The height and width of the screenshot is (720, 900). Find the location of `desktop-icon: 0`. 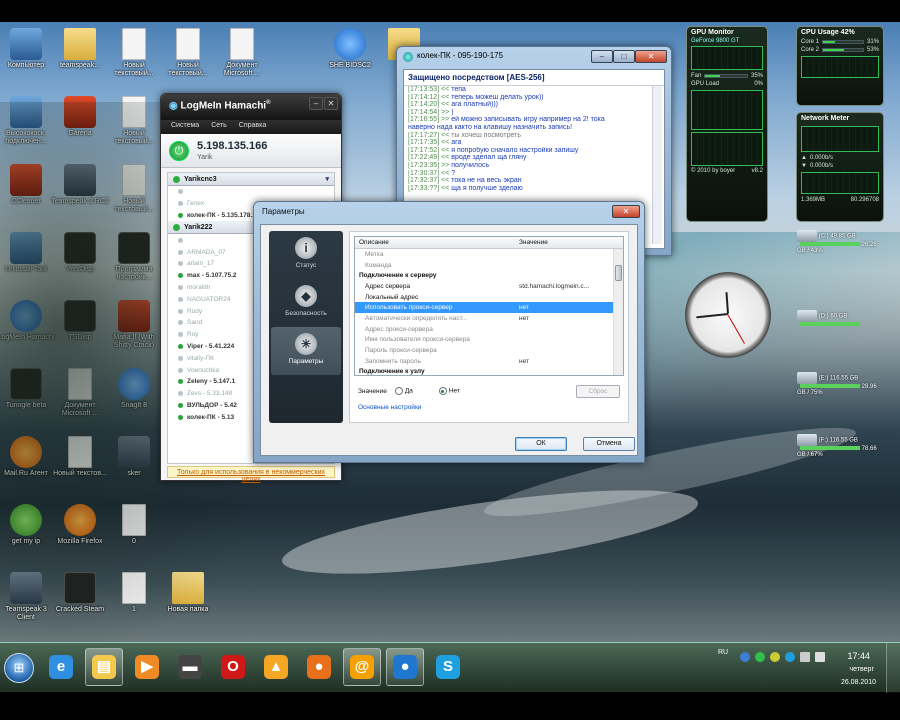

desktop-icon: 0 is located at coordinates (134, 525).